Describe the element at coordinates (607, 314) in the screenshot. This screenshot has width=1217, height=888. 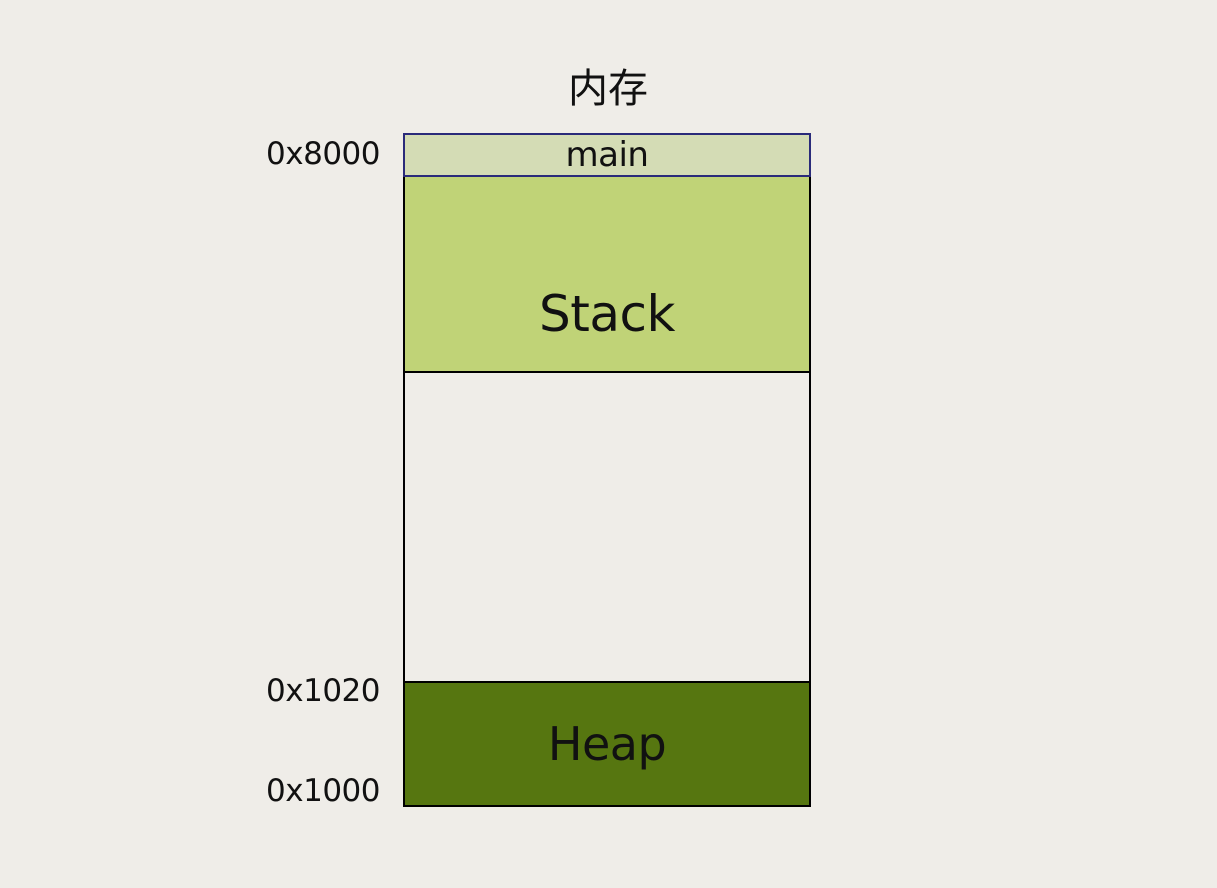
I see `stack-label: Stack` at that location.